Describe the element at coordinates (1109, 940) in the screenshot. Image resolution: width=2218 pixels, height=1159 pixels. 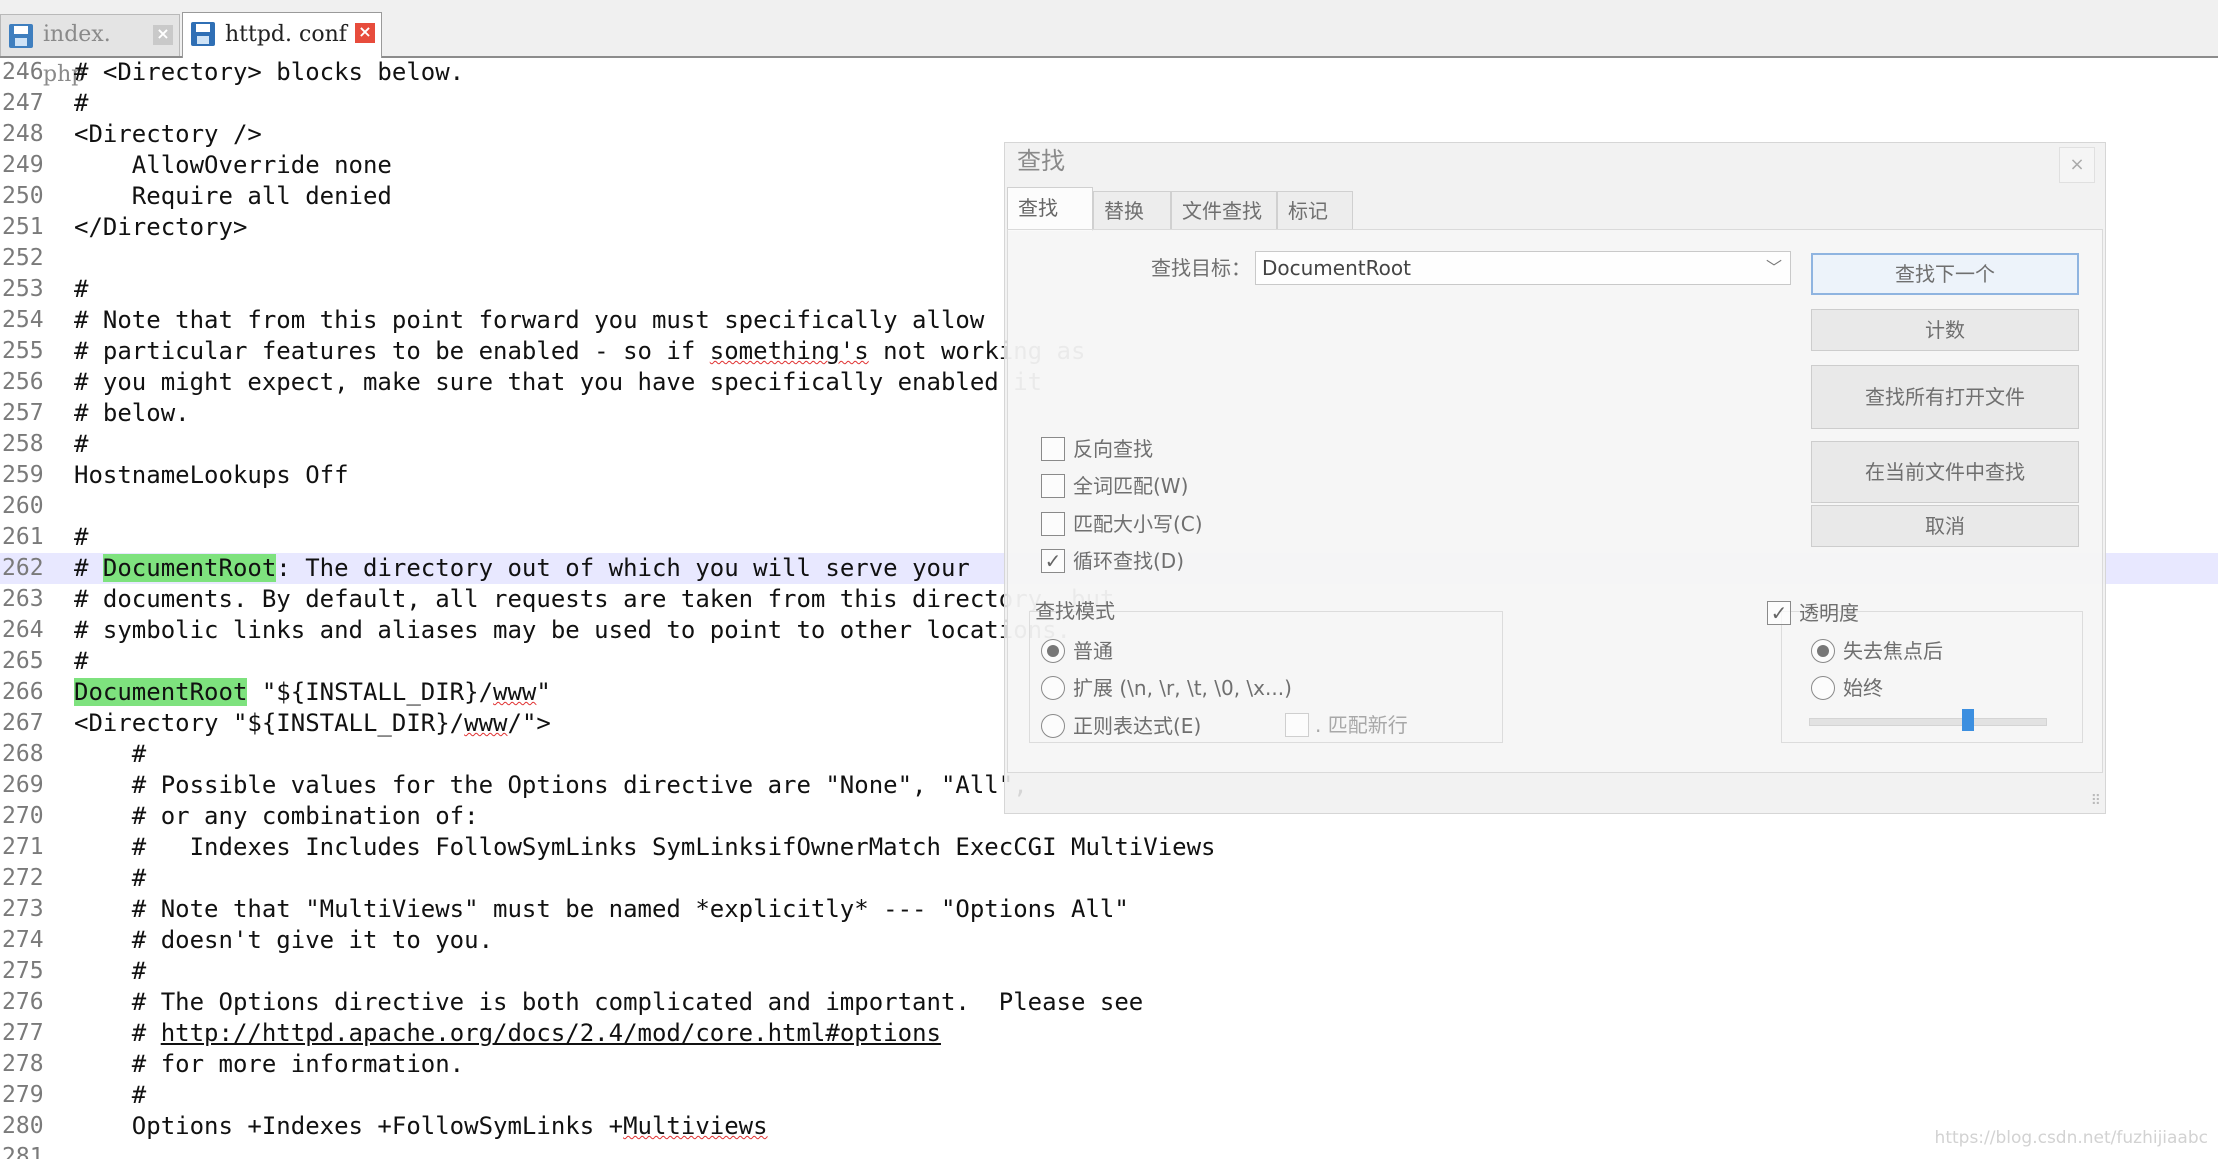
I see `code-line: 274 # doesn't give it to you.` at that location.